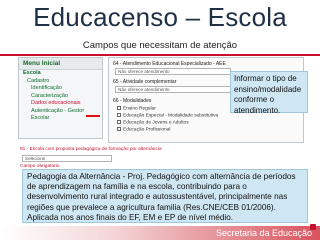 This screenshot has height=240, width=320. Describe the element at coordinates (173, 89) in the screenshot. I see `select-atividade: Não oferece atendimento` at that location.